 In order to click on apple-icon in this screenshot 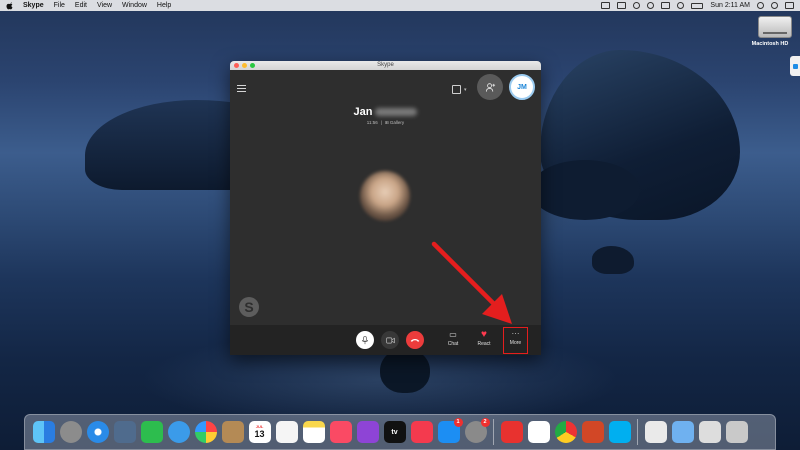, I will do `click(9, 5)`.